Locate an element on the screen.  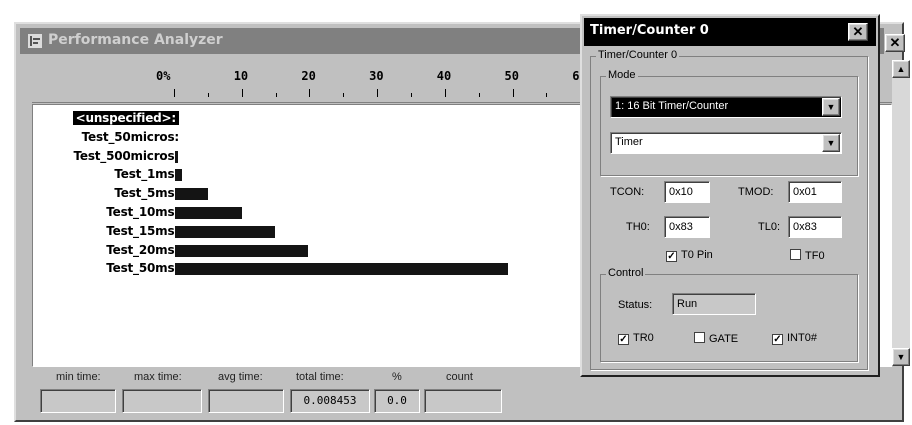
tl0-label: TL0: is located at coordinates (769, 227).